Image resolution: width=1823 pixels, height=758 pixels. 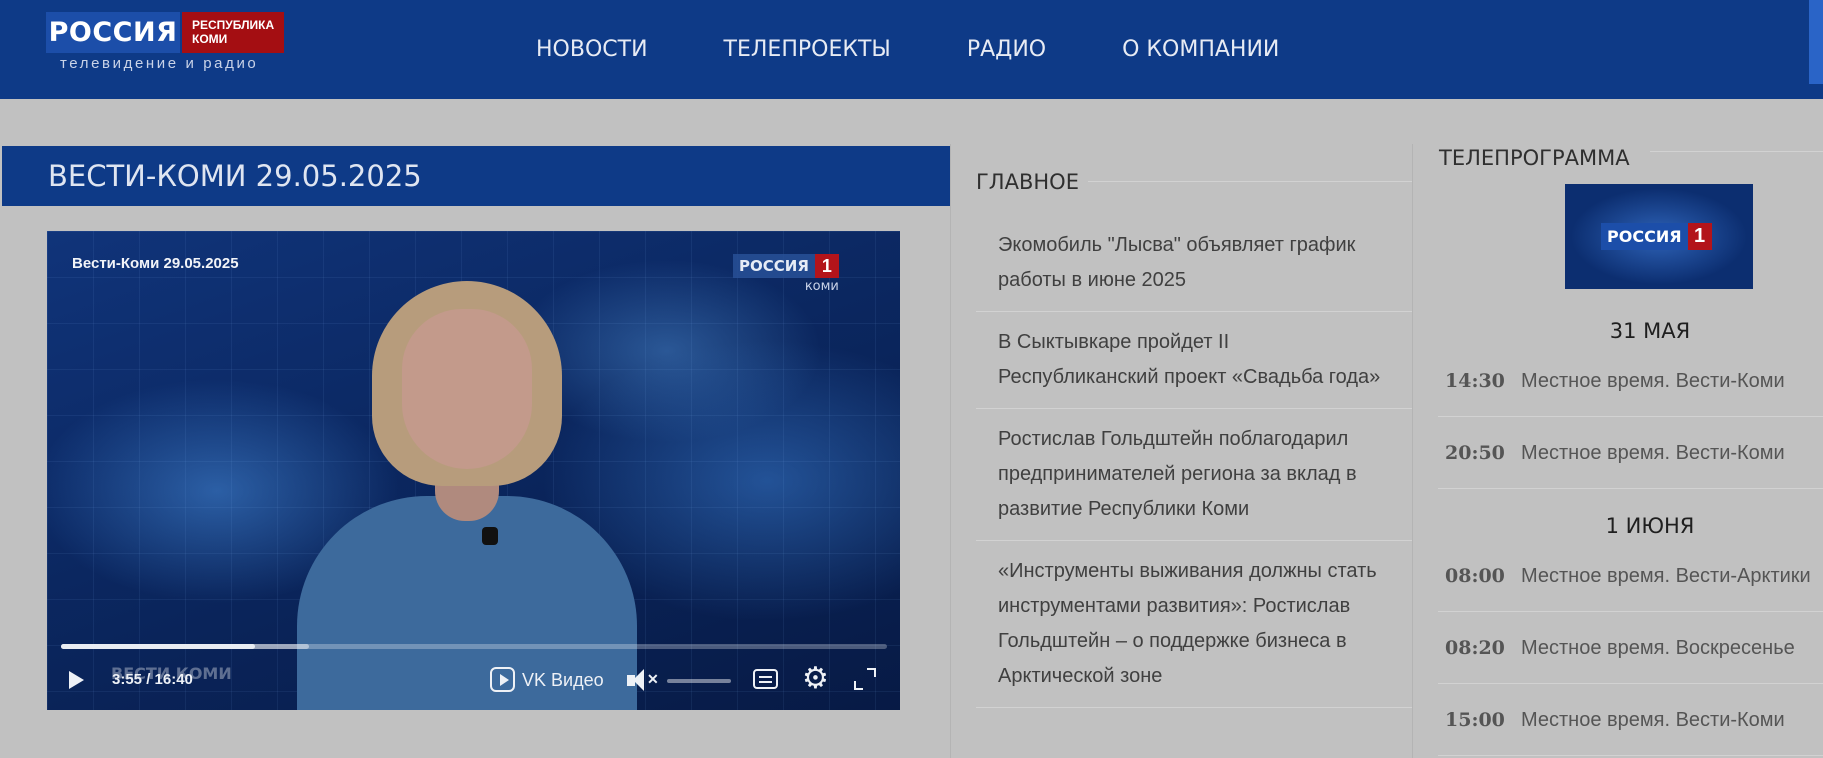 What do you see at coordinates (1475, 453) in the screenshot?
I see `schedule-time: 20:50` at bounding box center [1475, 453].